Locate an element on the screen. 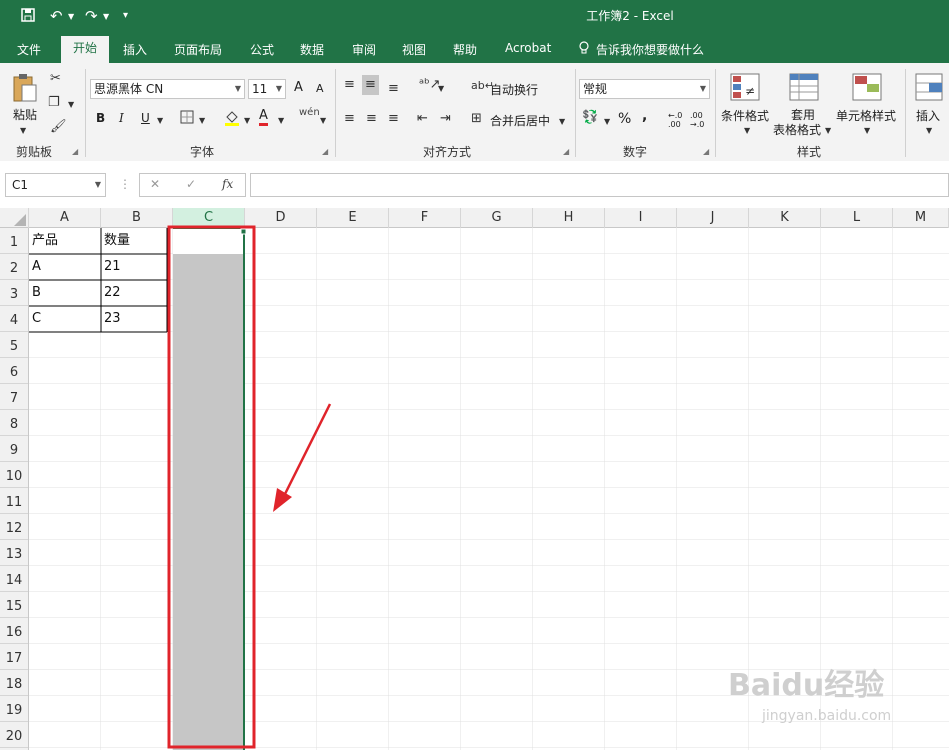 The width and height of the screenshot is (949, 752). watermark-logo: Baidu经验 is located at coordinates (806, 685).